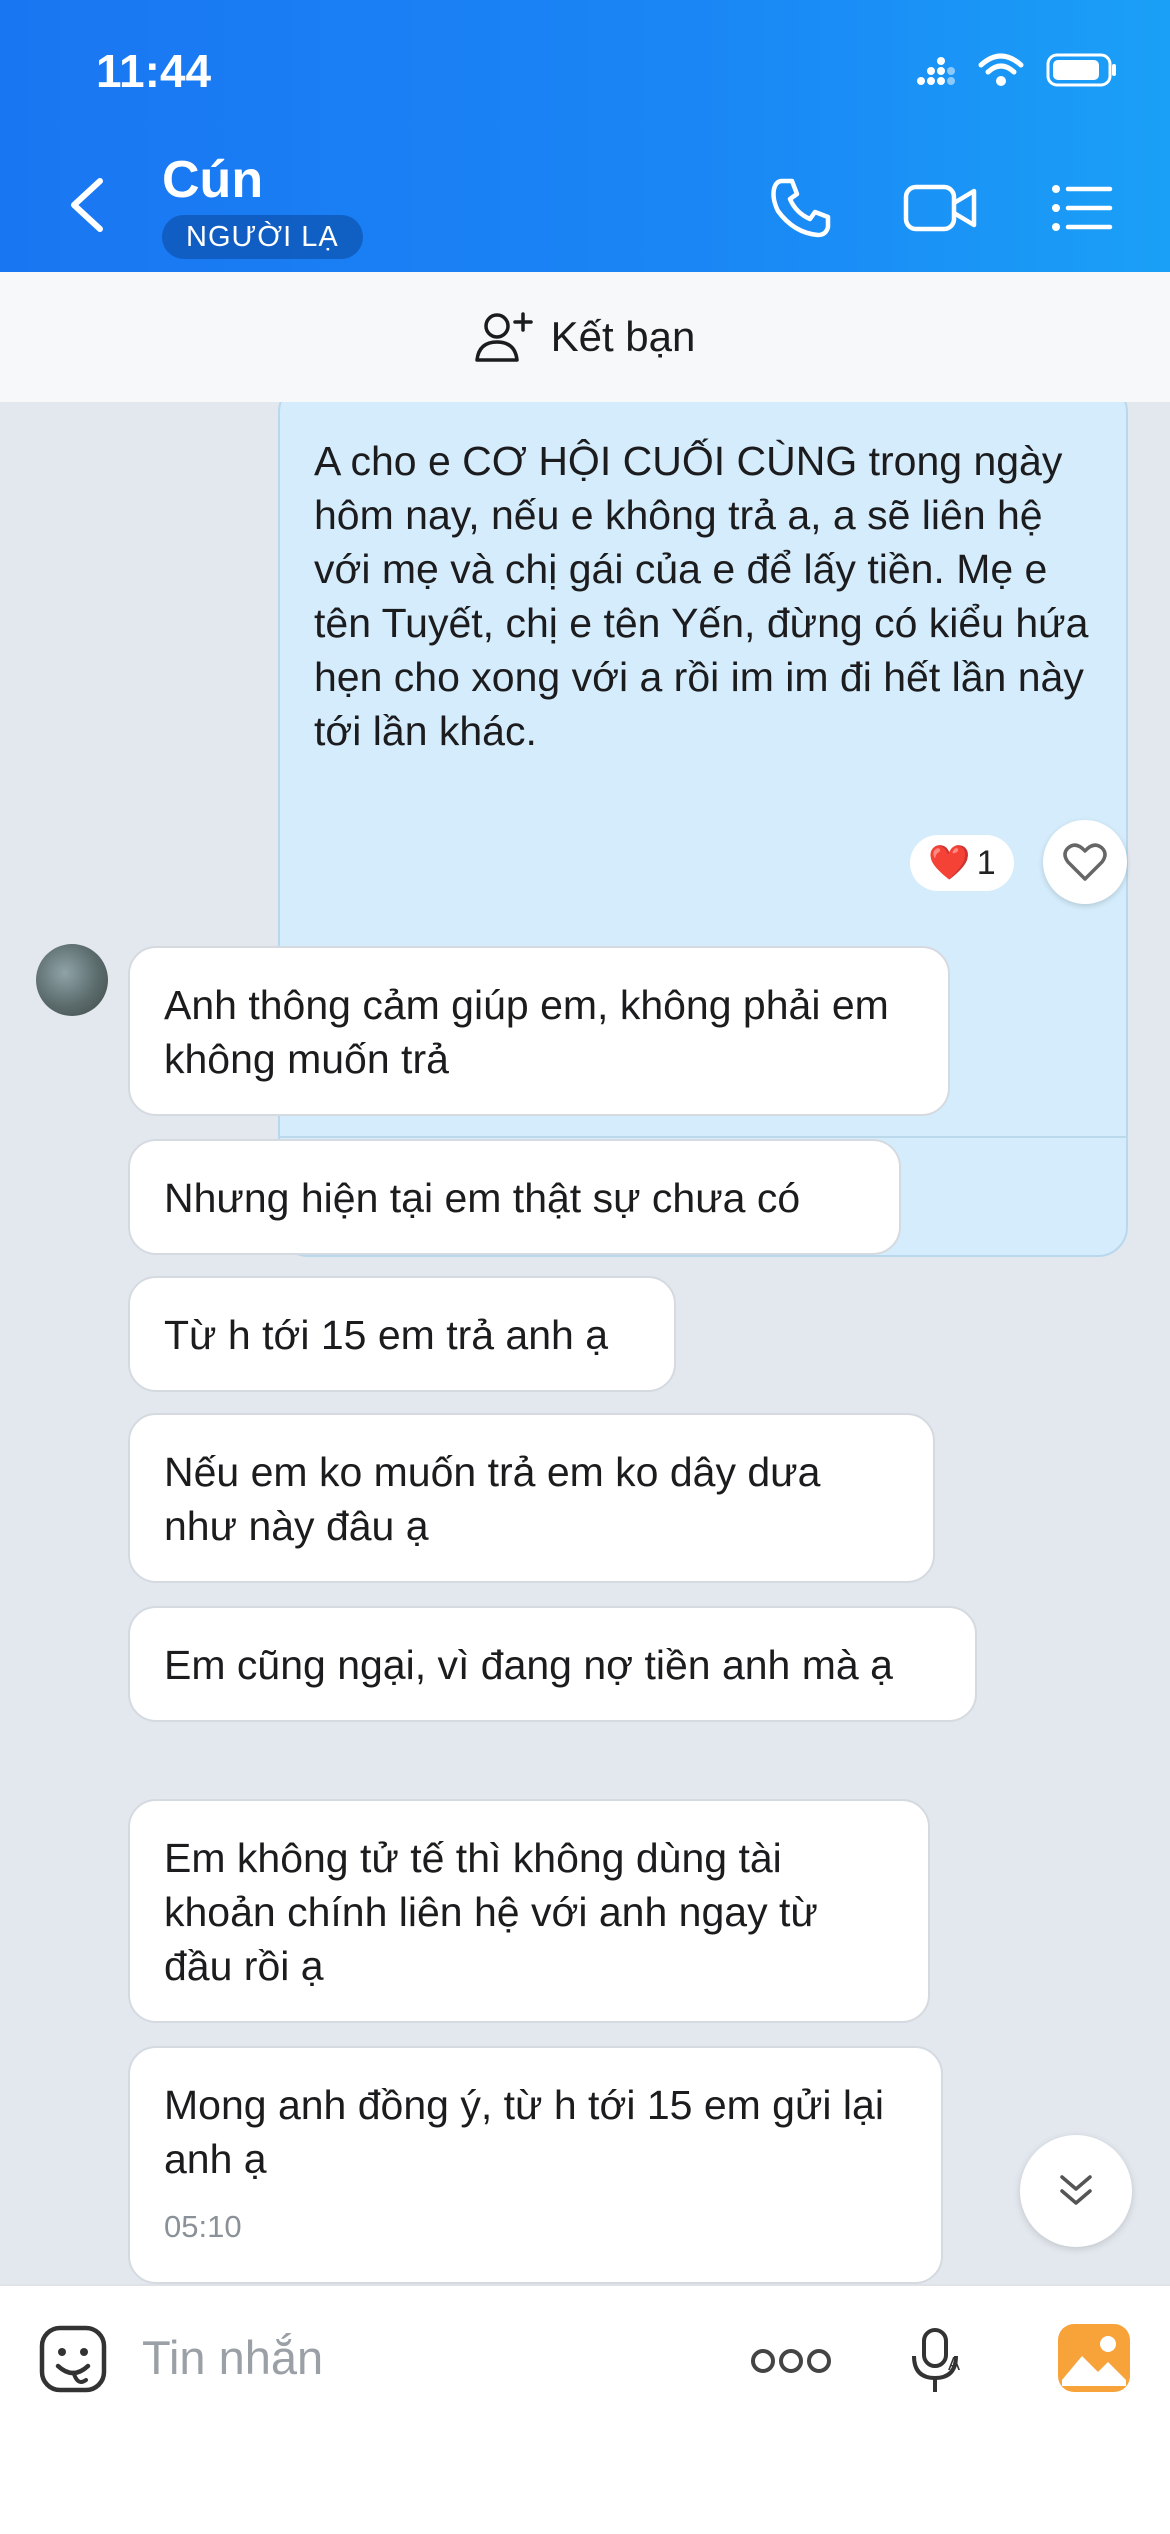 The image size is (1170, 2534). I want to click on menu-list-icon, so click(1081, 208).